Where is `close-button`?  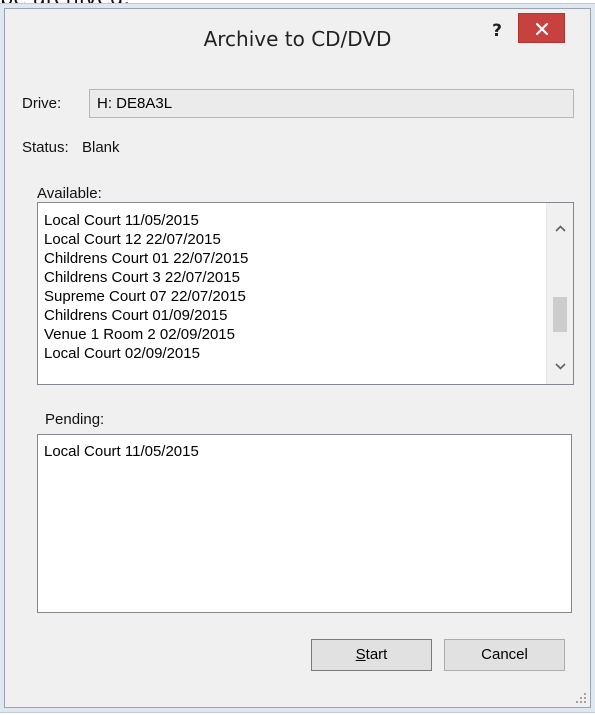 close-button is located at coordinates (541, 28).